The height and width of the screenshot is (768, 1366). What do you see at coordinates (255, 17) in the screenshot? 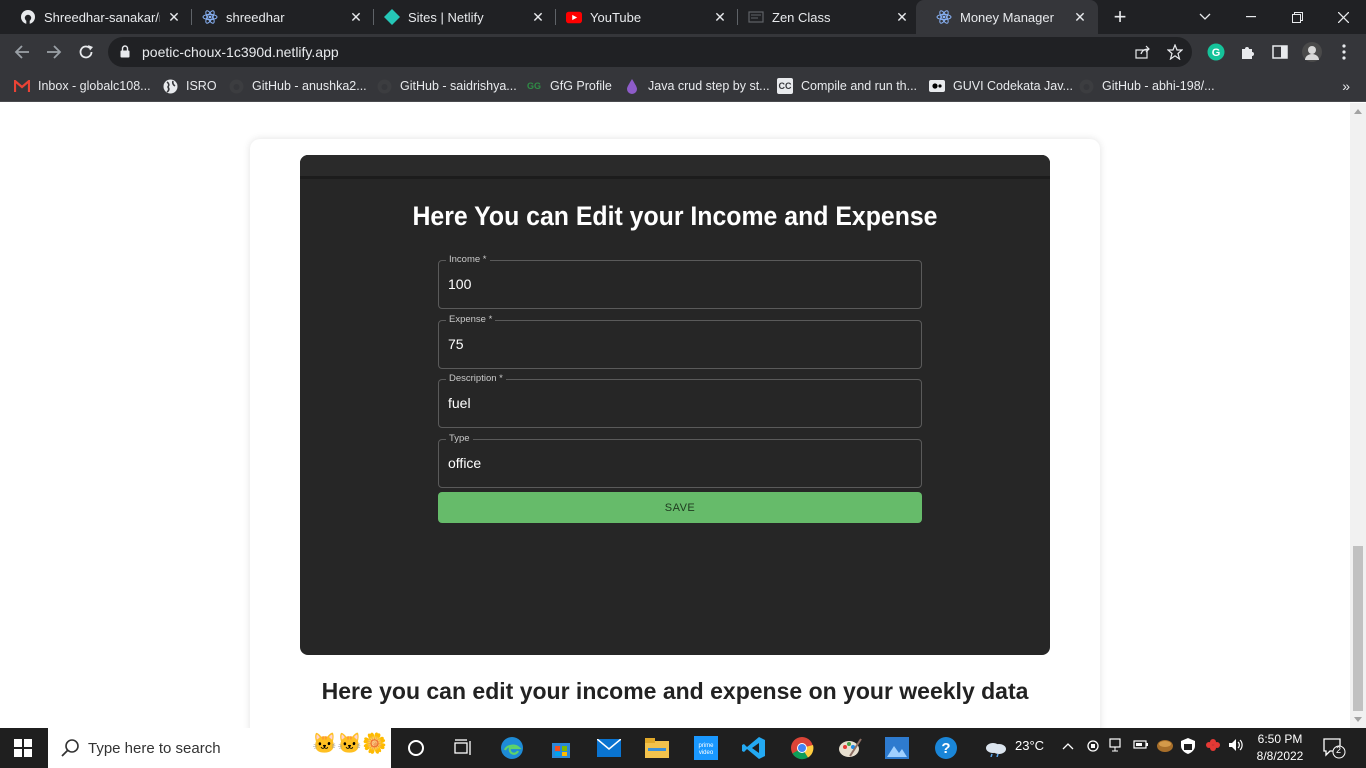
I see `tab-title: shreedhar` at bounding box center [255, 17].